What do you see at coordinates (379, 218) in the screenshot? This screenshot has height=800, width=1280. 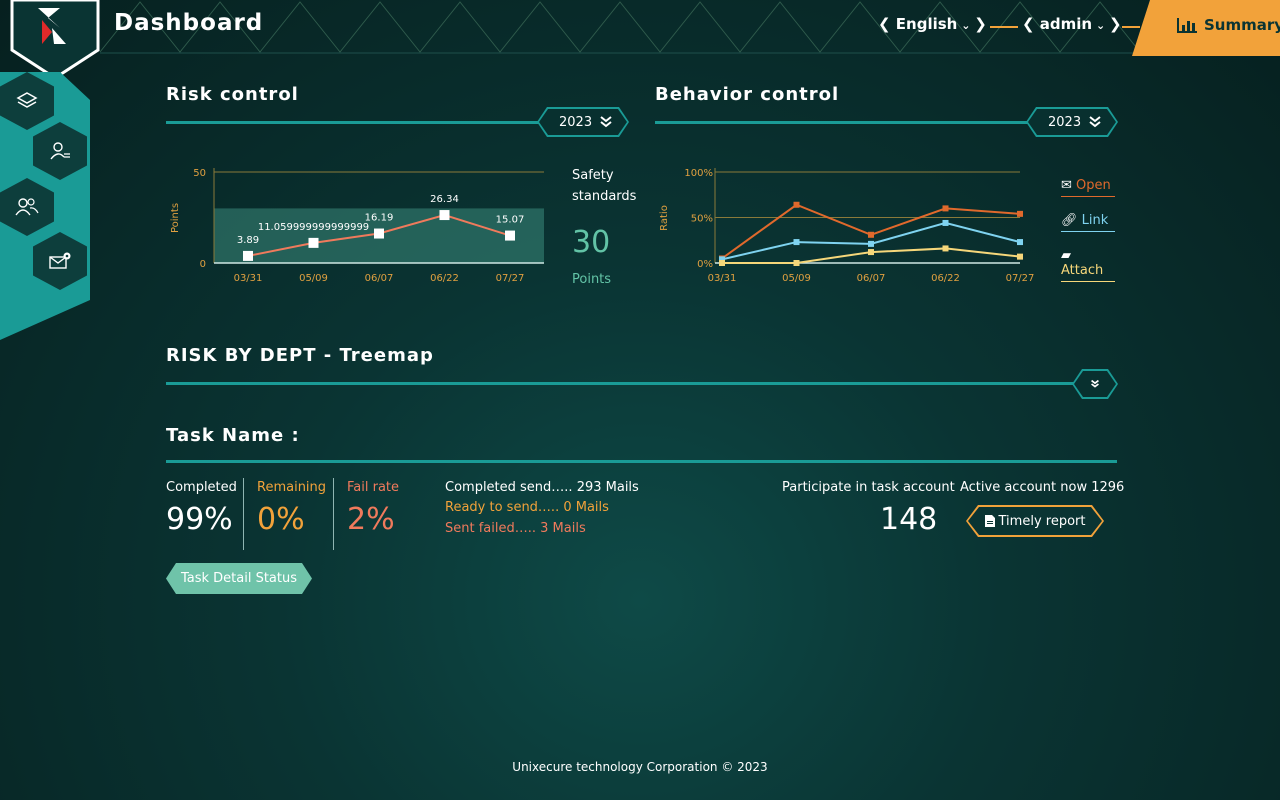 I see `data-label: 16.19` at bounding box center [379, 218].